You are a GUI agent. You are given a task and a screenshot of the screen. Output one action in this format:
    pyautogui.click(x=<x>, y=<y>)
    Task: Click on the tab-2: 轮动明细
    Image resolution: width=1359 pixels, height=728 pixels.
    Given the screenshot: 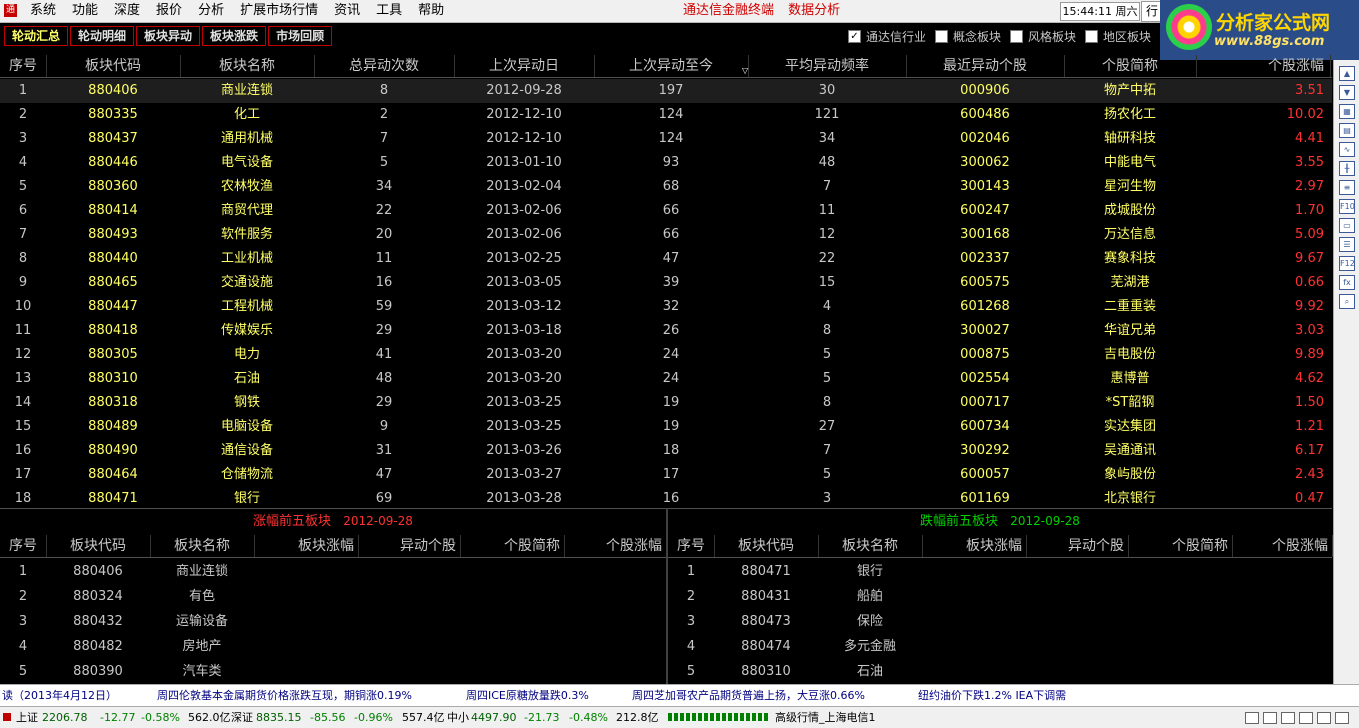 What is the action you would take?
    pyautogui.click(x=102, y=36)
    